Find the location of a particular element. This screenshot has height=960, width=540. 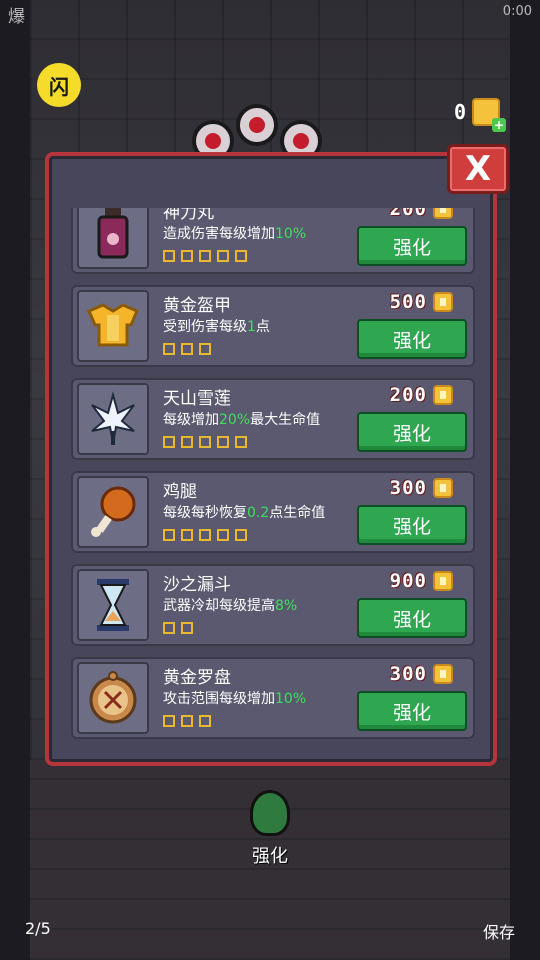

bottom-upgrade-label: 强化 is located at coordinates (270, 856).